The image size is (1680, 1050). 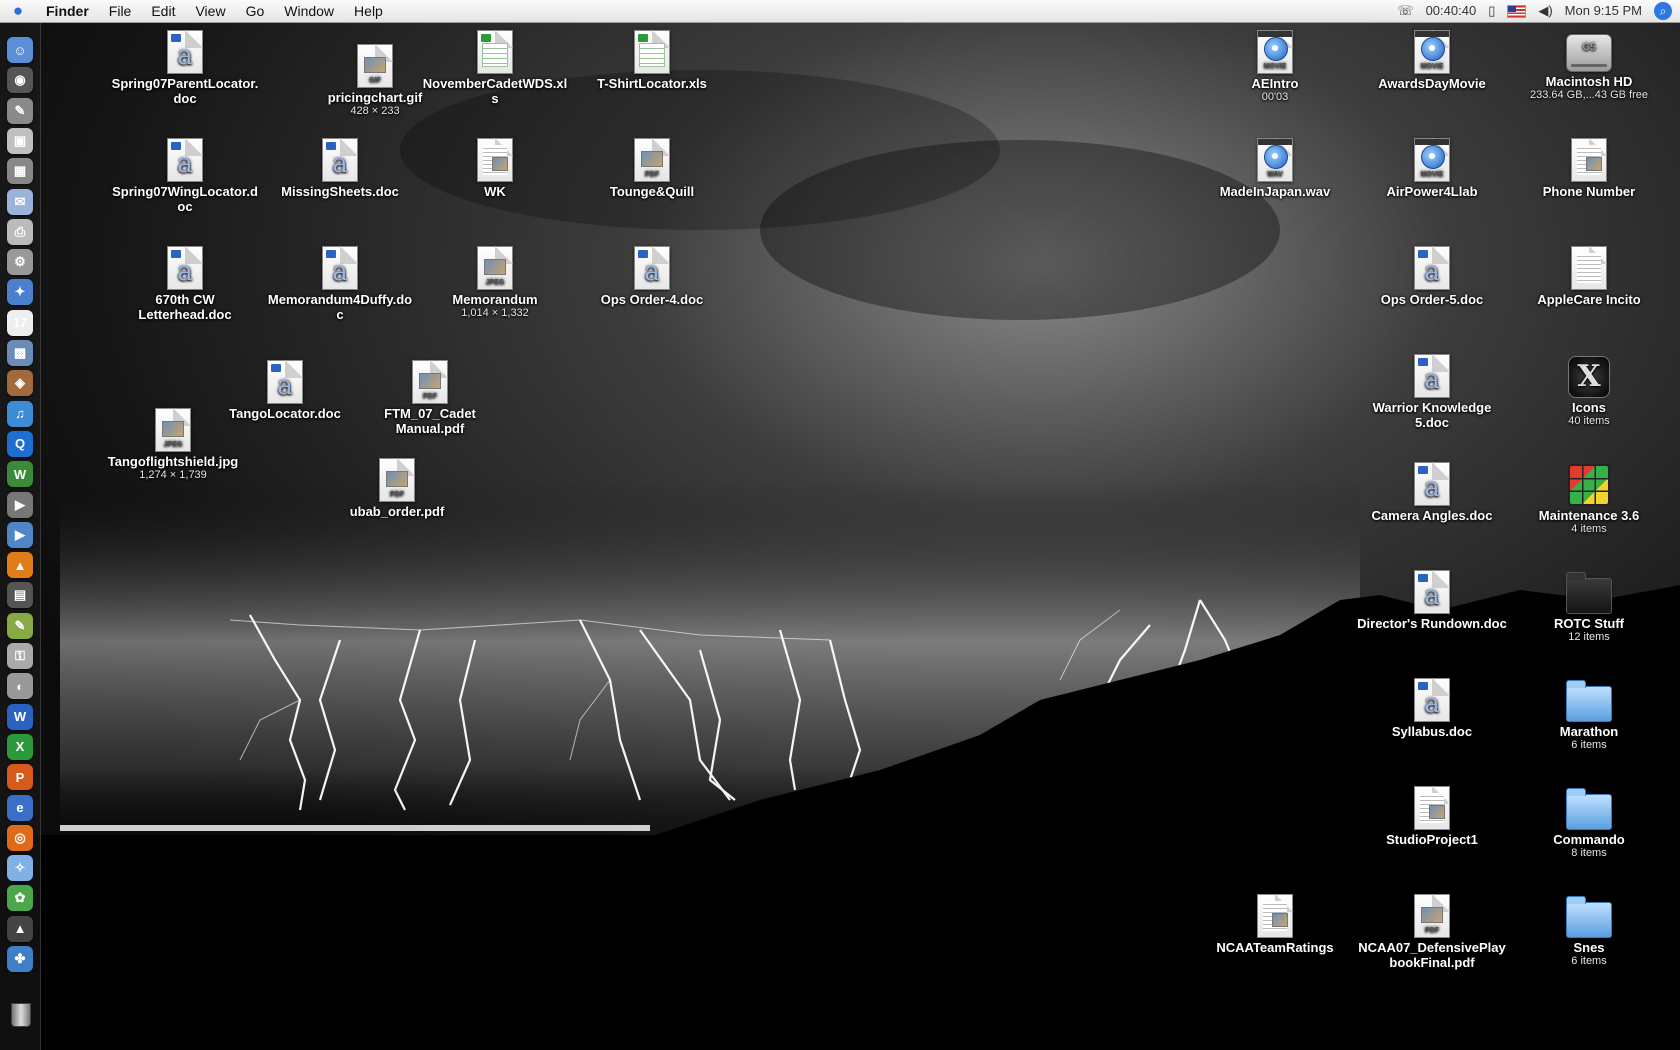 I want to click on desktop-item: a Camera Angles.doc, so click(x=1432, y=492).